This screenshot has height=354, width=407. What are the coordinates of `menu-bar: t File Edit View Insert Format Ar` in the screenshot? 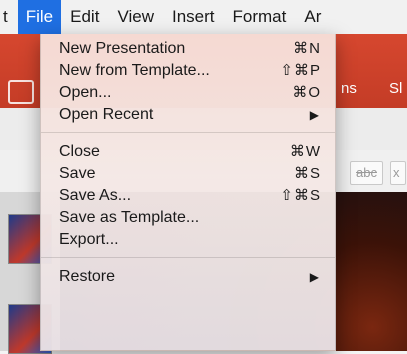 It's located at (203, 17).